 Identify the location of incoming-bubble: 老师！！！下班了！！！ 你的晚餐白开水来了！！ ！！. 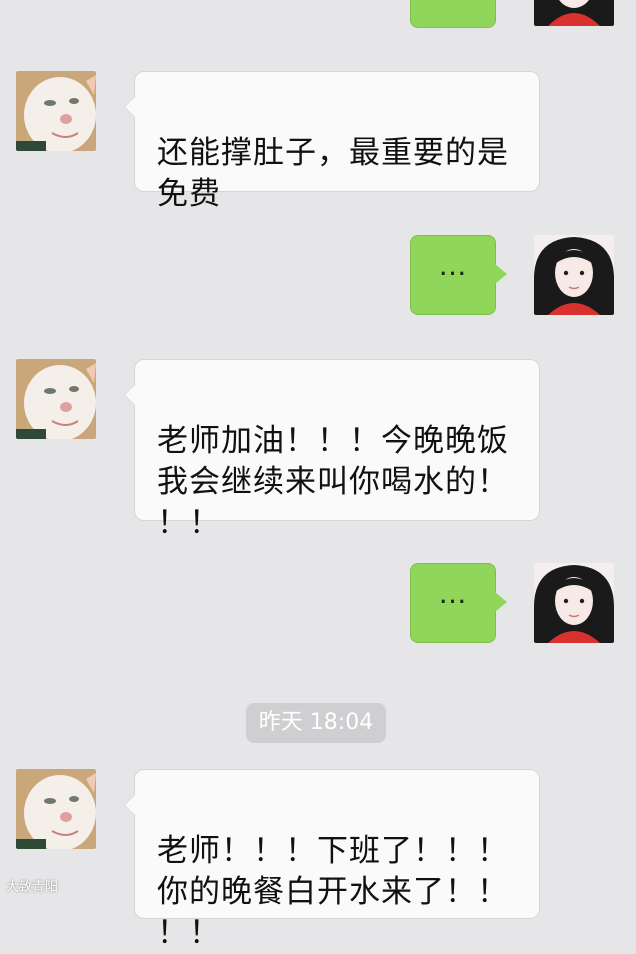
(332, 860).